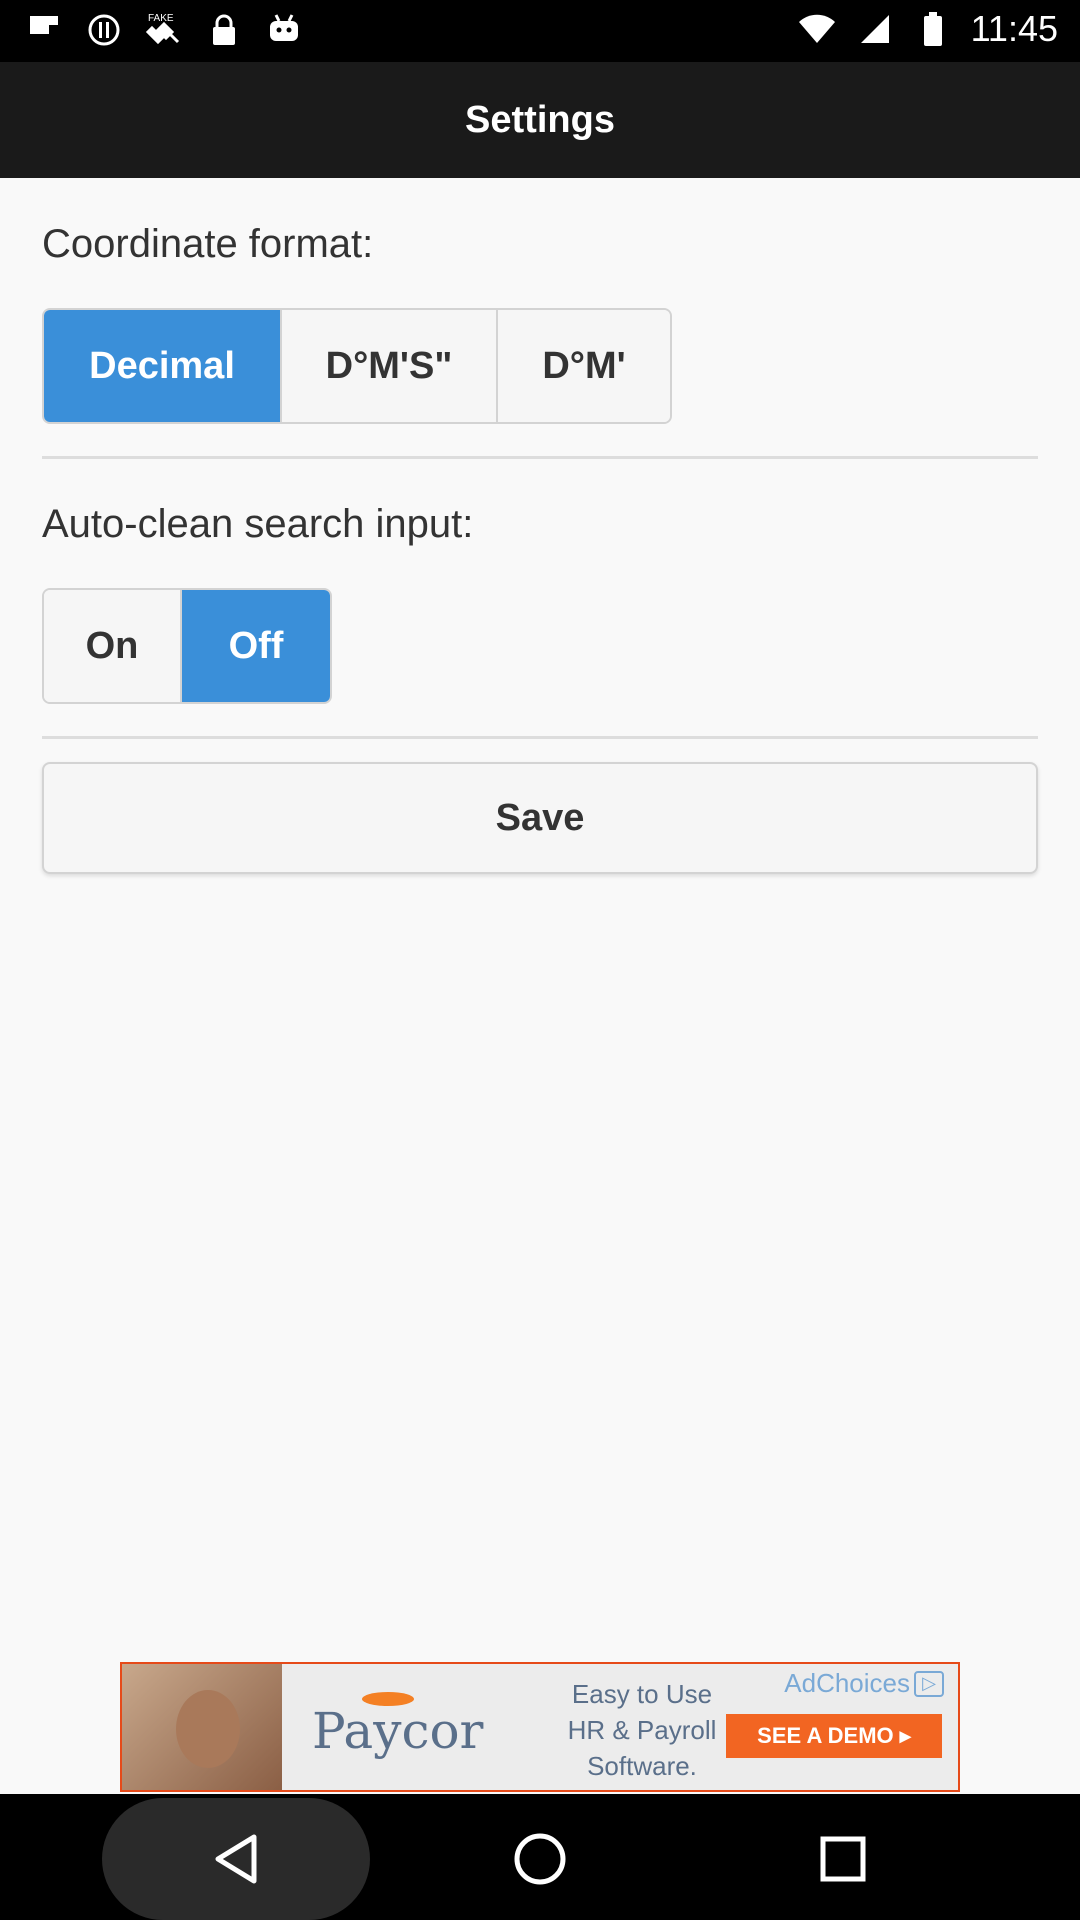 The image size is (1080, 1920). What do you see at coordinates (237, 1859) in the screenshot?
I see `back-icon` at bounding box center [237, 1859].